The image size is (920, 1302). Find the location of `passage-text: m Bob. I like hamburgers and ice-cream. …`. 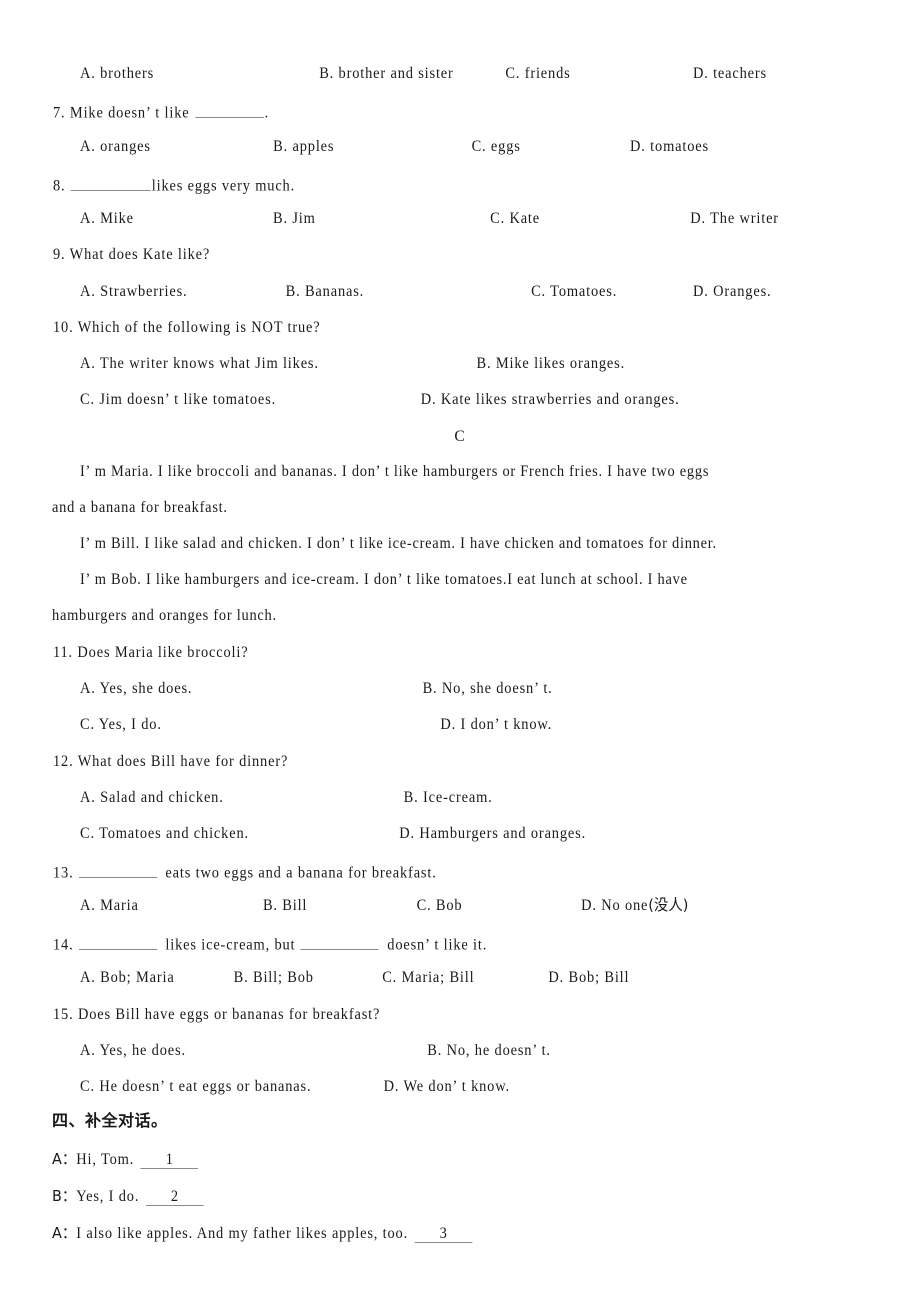

passage-text: m Bob. I like hamburgers and ice-cream. … is located at coordinates (244, 579).